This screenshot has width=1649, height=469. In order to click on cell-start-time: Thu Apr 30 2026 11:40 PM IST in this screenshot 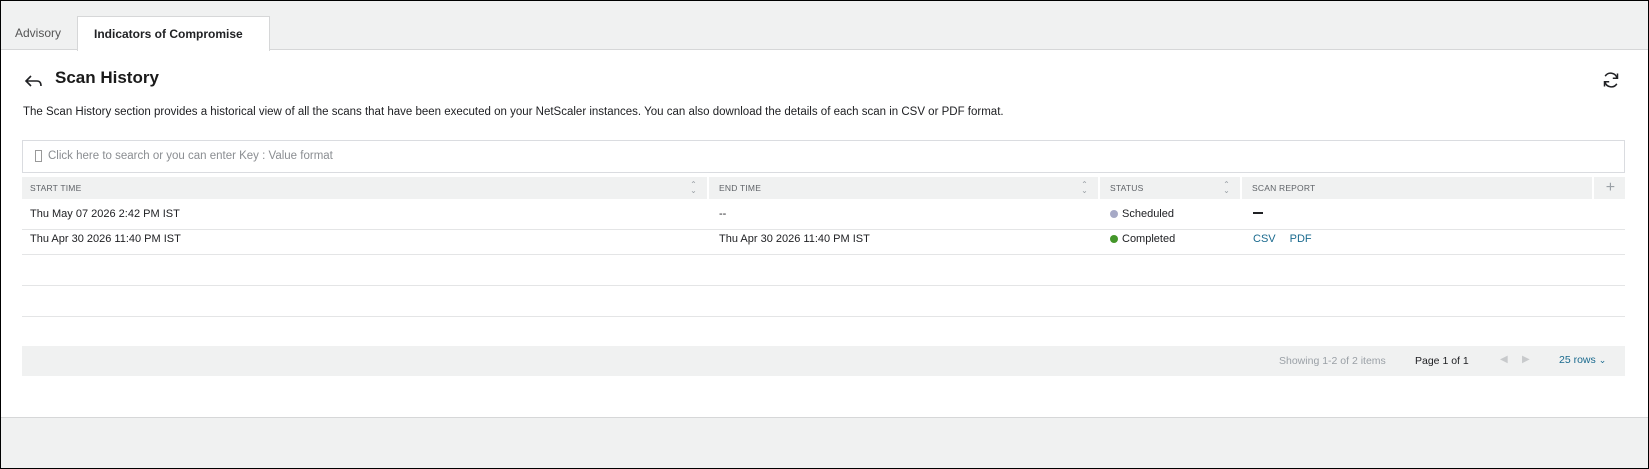, I will do `click(105, 239)`.